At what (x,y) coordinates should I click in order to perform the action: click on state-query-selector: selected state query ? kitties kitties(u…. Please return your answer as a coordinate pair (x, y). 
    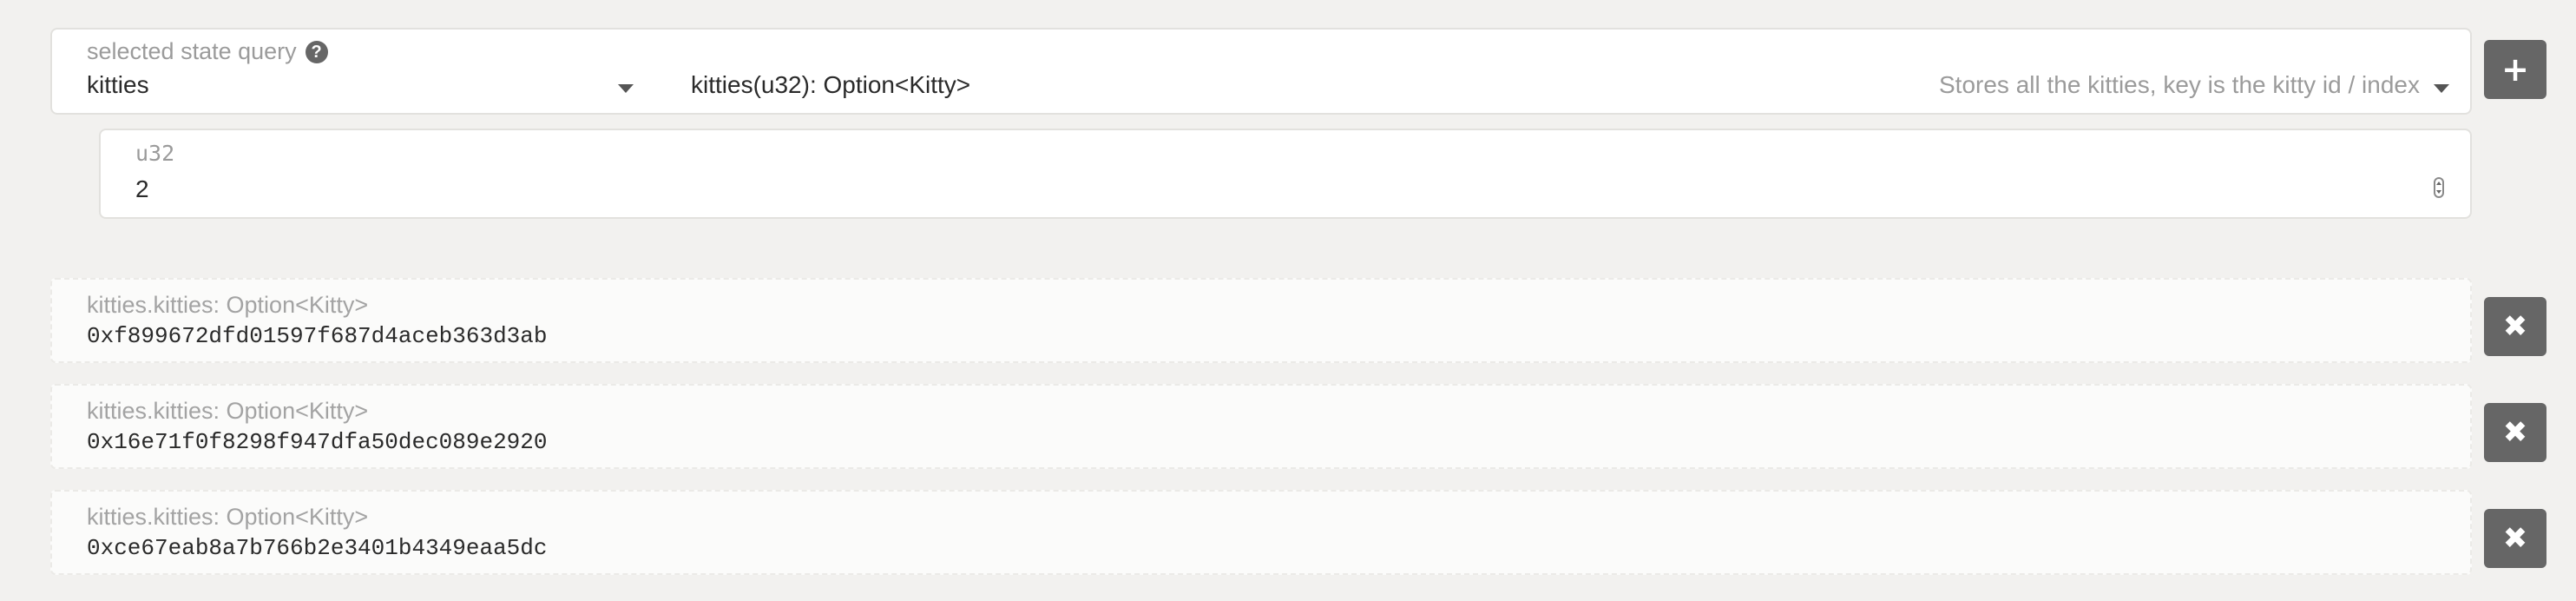
    Looking at the image, I should click on (1261, 71).